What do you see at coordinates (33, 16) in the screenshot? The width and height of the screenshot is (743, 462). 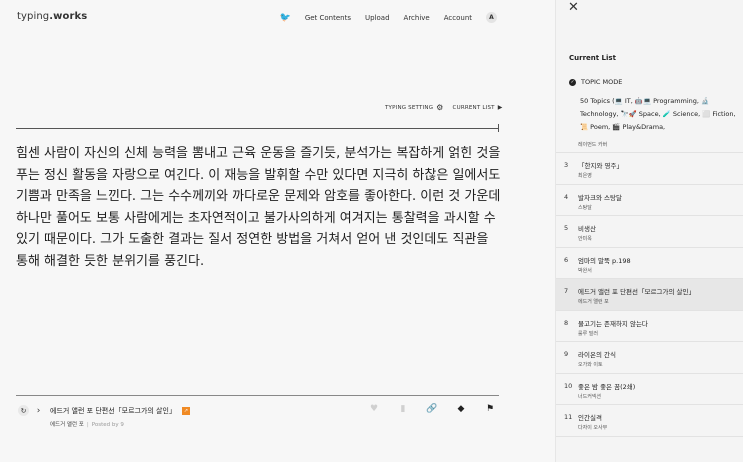 I see `logo-light: typing` at bounding box center [33, 16].